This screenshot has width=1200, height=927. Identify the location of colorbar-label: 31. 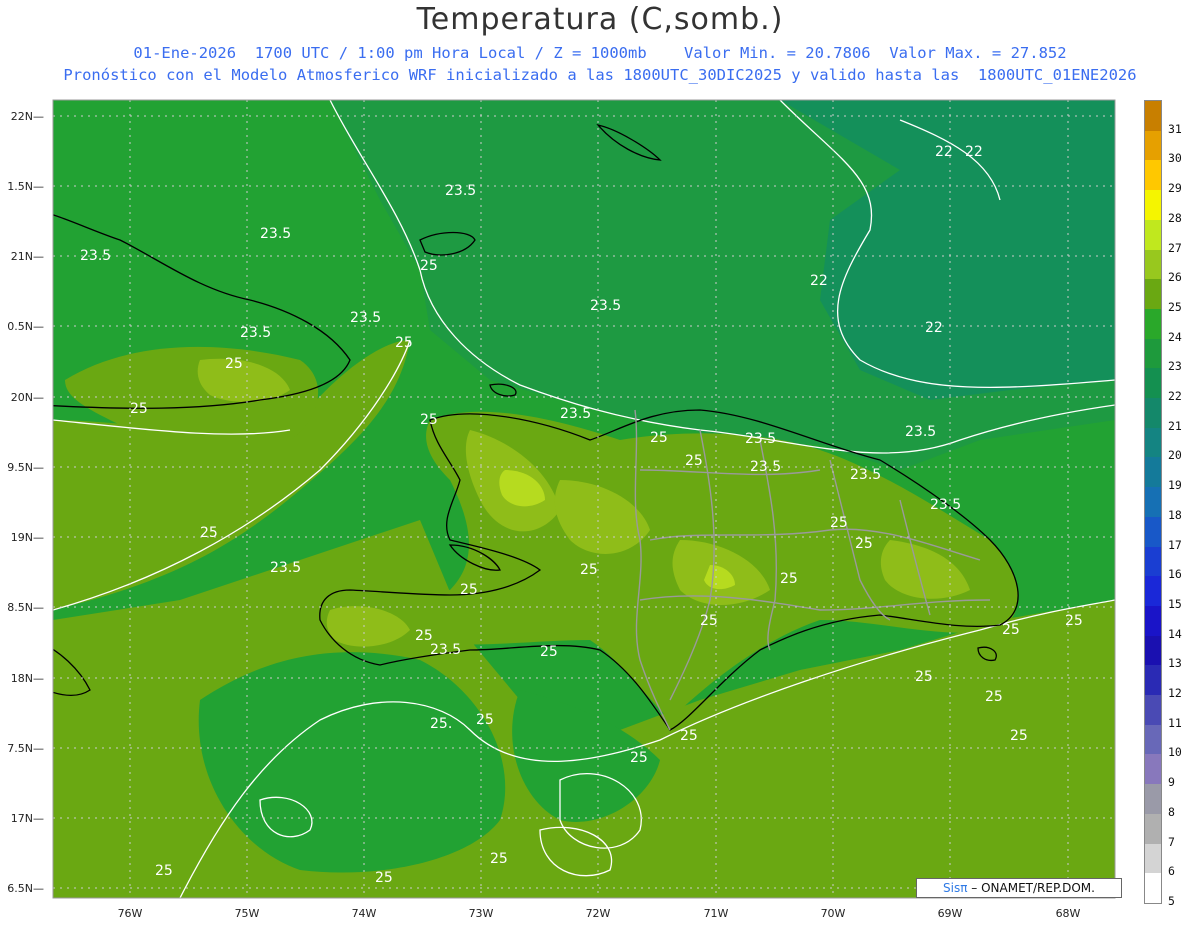
(1175, 128).